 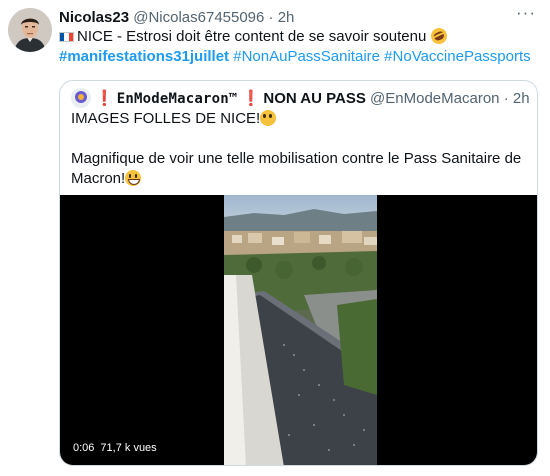 What do you see at coordinates (521, 98) in the screenshot?
I see `quoted-timestamp: 2h` at bounding box center [521, 98].